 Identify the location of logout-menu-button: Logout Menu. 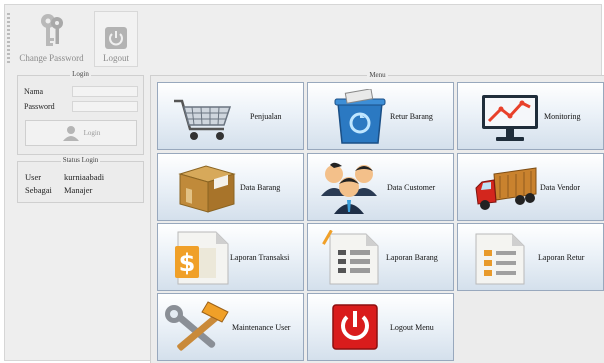
(380, 327).